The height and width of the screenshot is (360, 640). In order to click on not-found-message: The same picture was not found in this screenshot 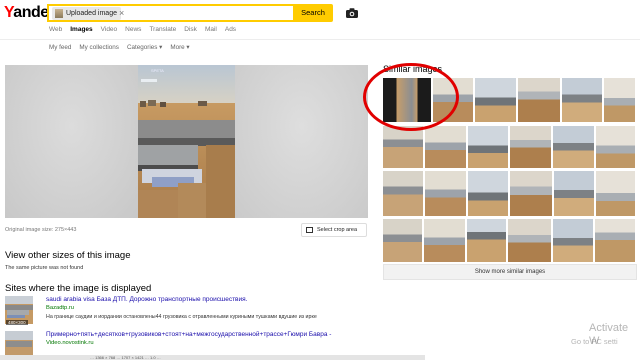, I will do `click(44, 268)`.